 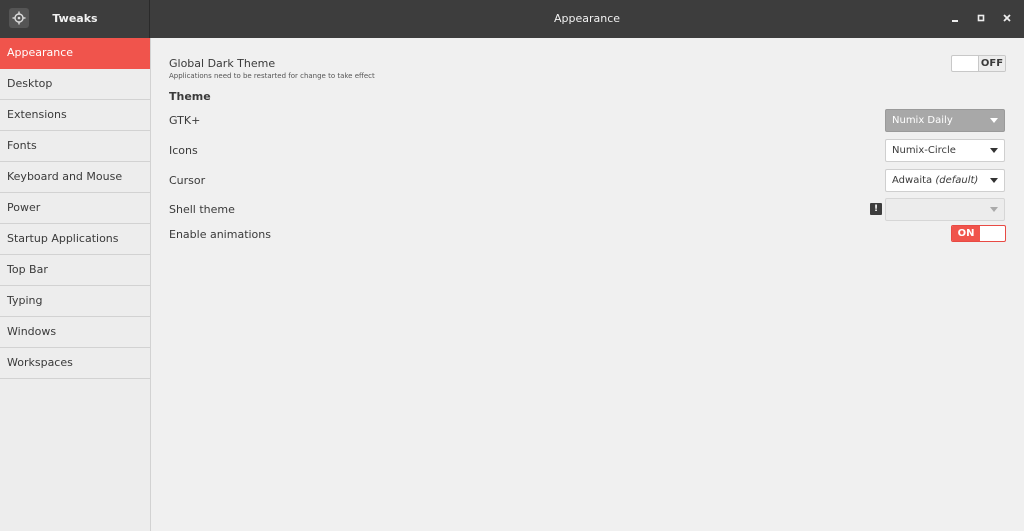 I want to click on sidebar-item-desktop: Desktop, so click(x=75, y=84).